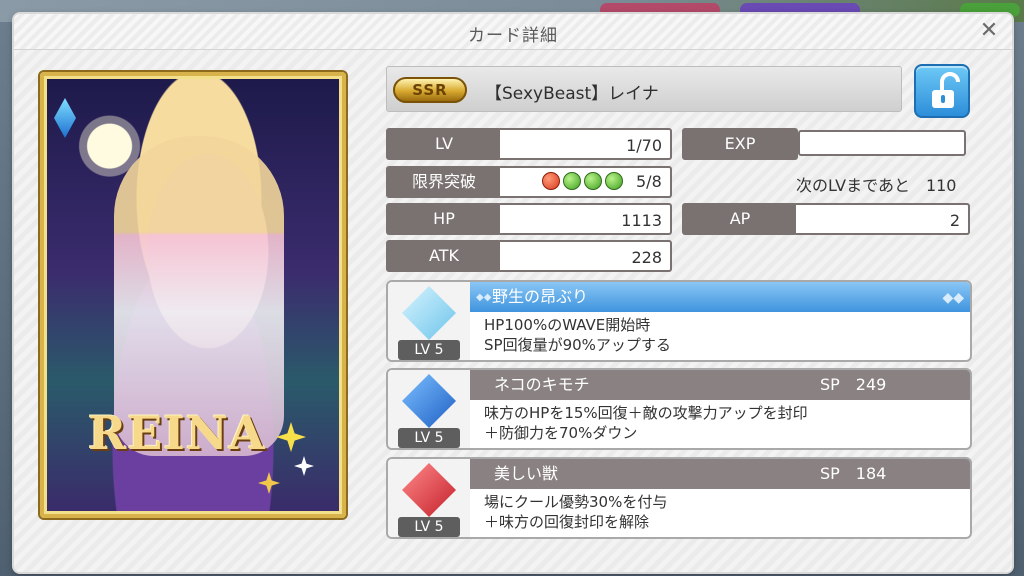 The image size is (1024, 576). I want to click on skill-desc-line: 場にクール優勢30%を付与, so click(576, 502).